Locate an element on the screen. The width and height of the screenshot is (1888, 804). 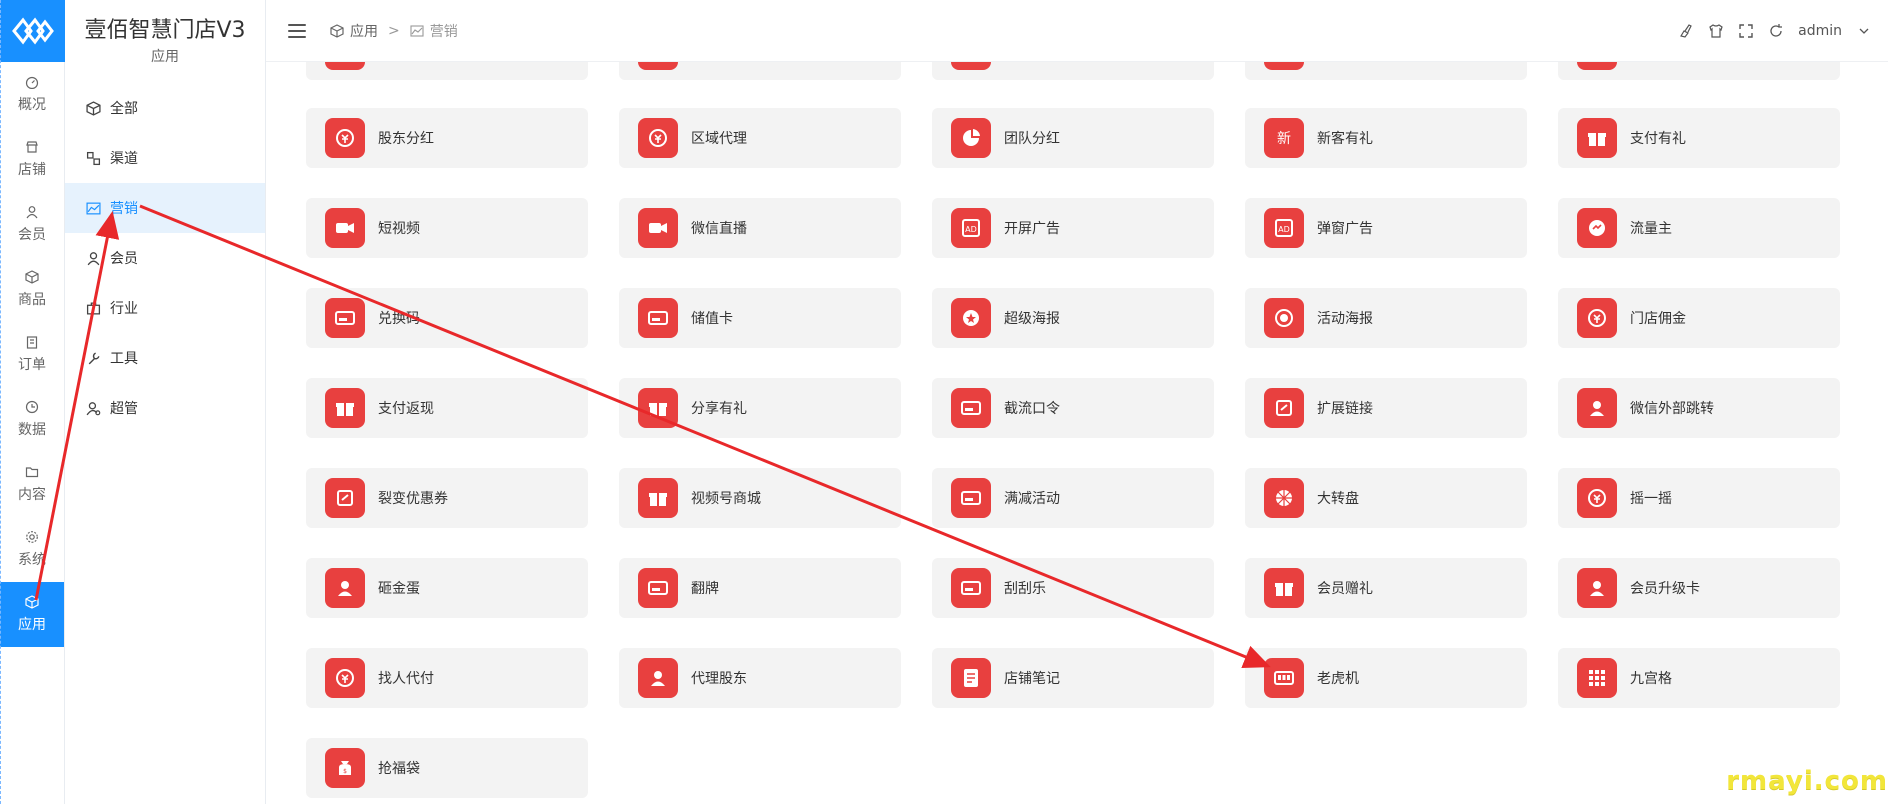
store-notes-icon is located at coordinates (971, 678).